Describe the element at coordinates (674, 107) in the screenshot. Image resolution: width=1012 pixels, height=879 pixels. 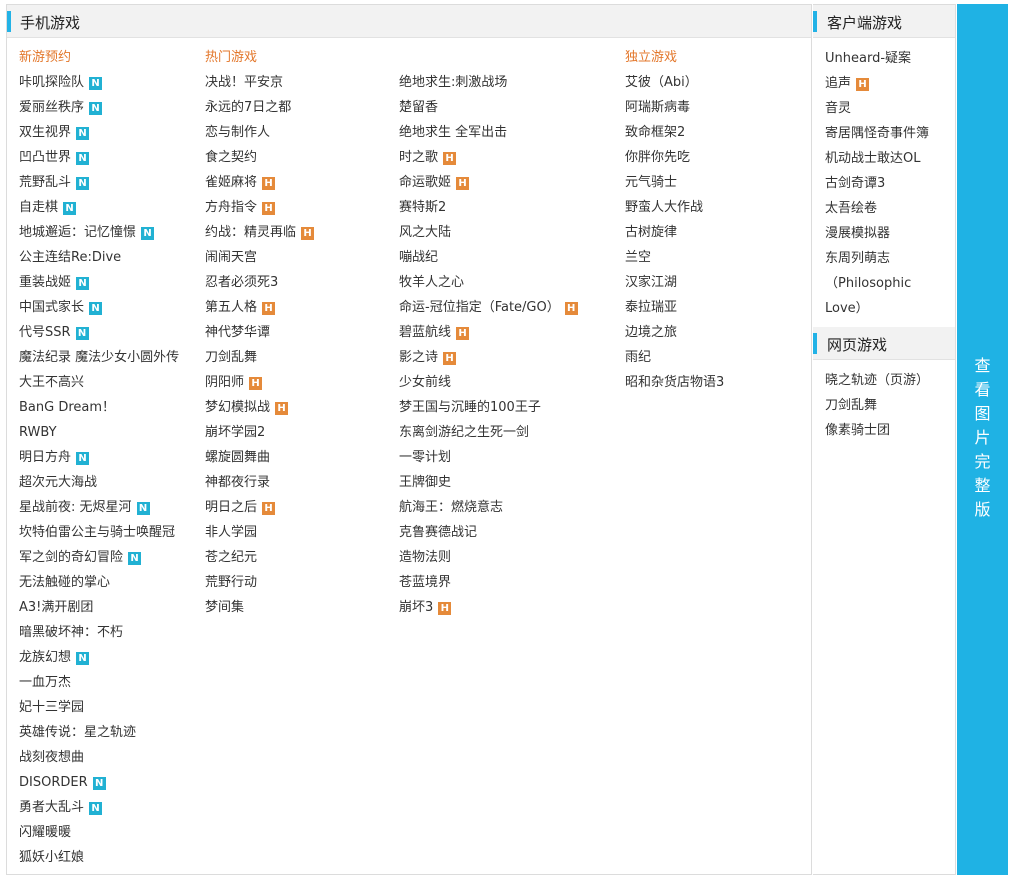
I see `game-link: 阿瑞斯病毒` at that location.